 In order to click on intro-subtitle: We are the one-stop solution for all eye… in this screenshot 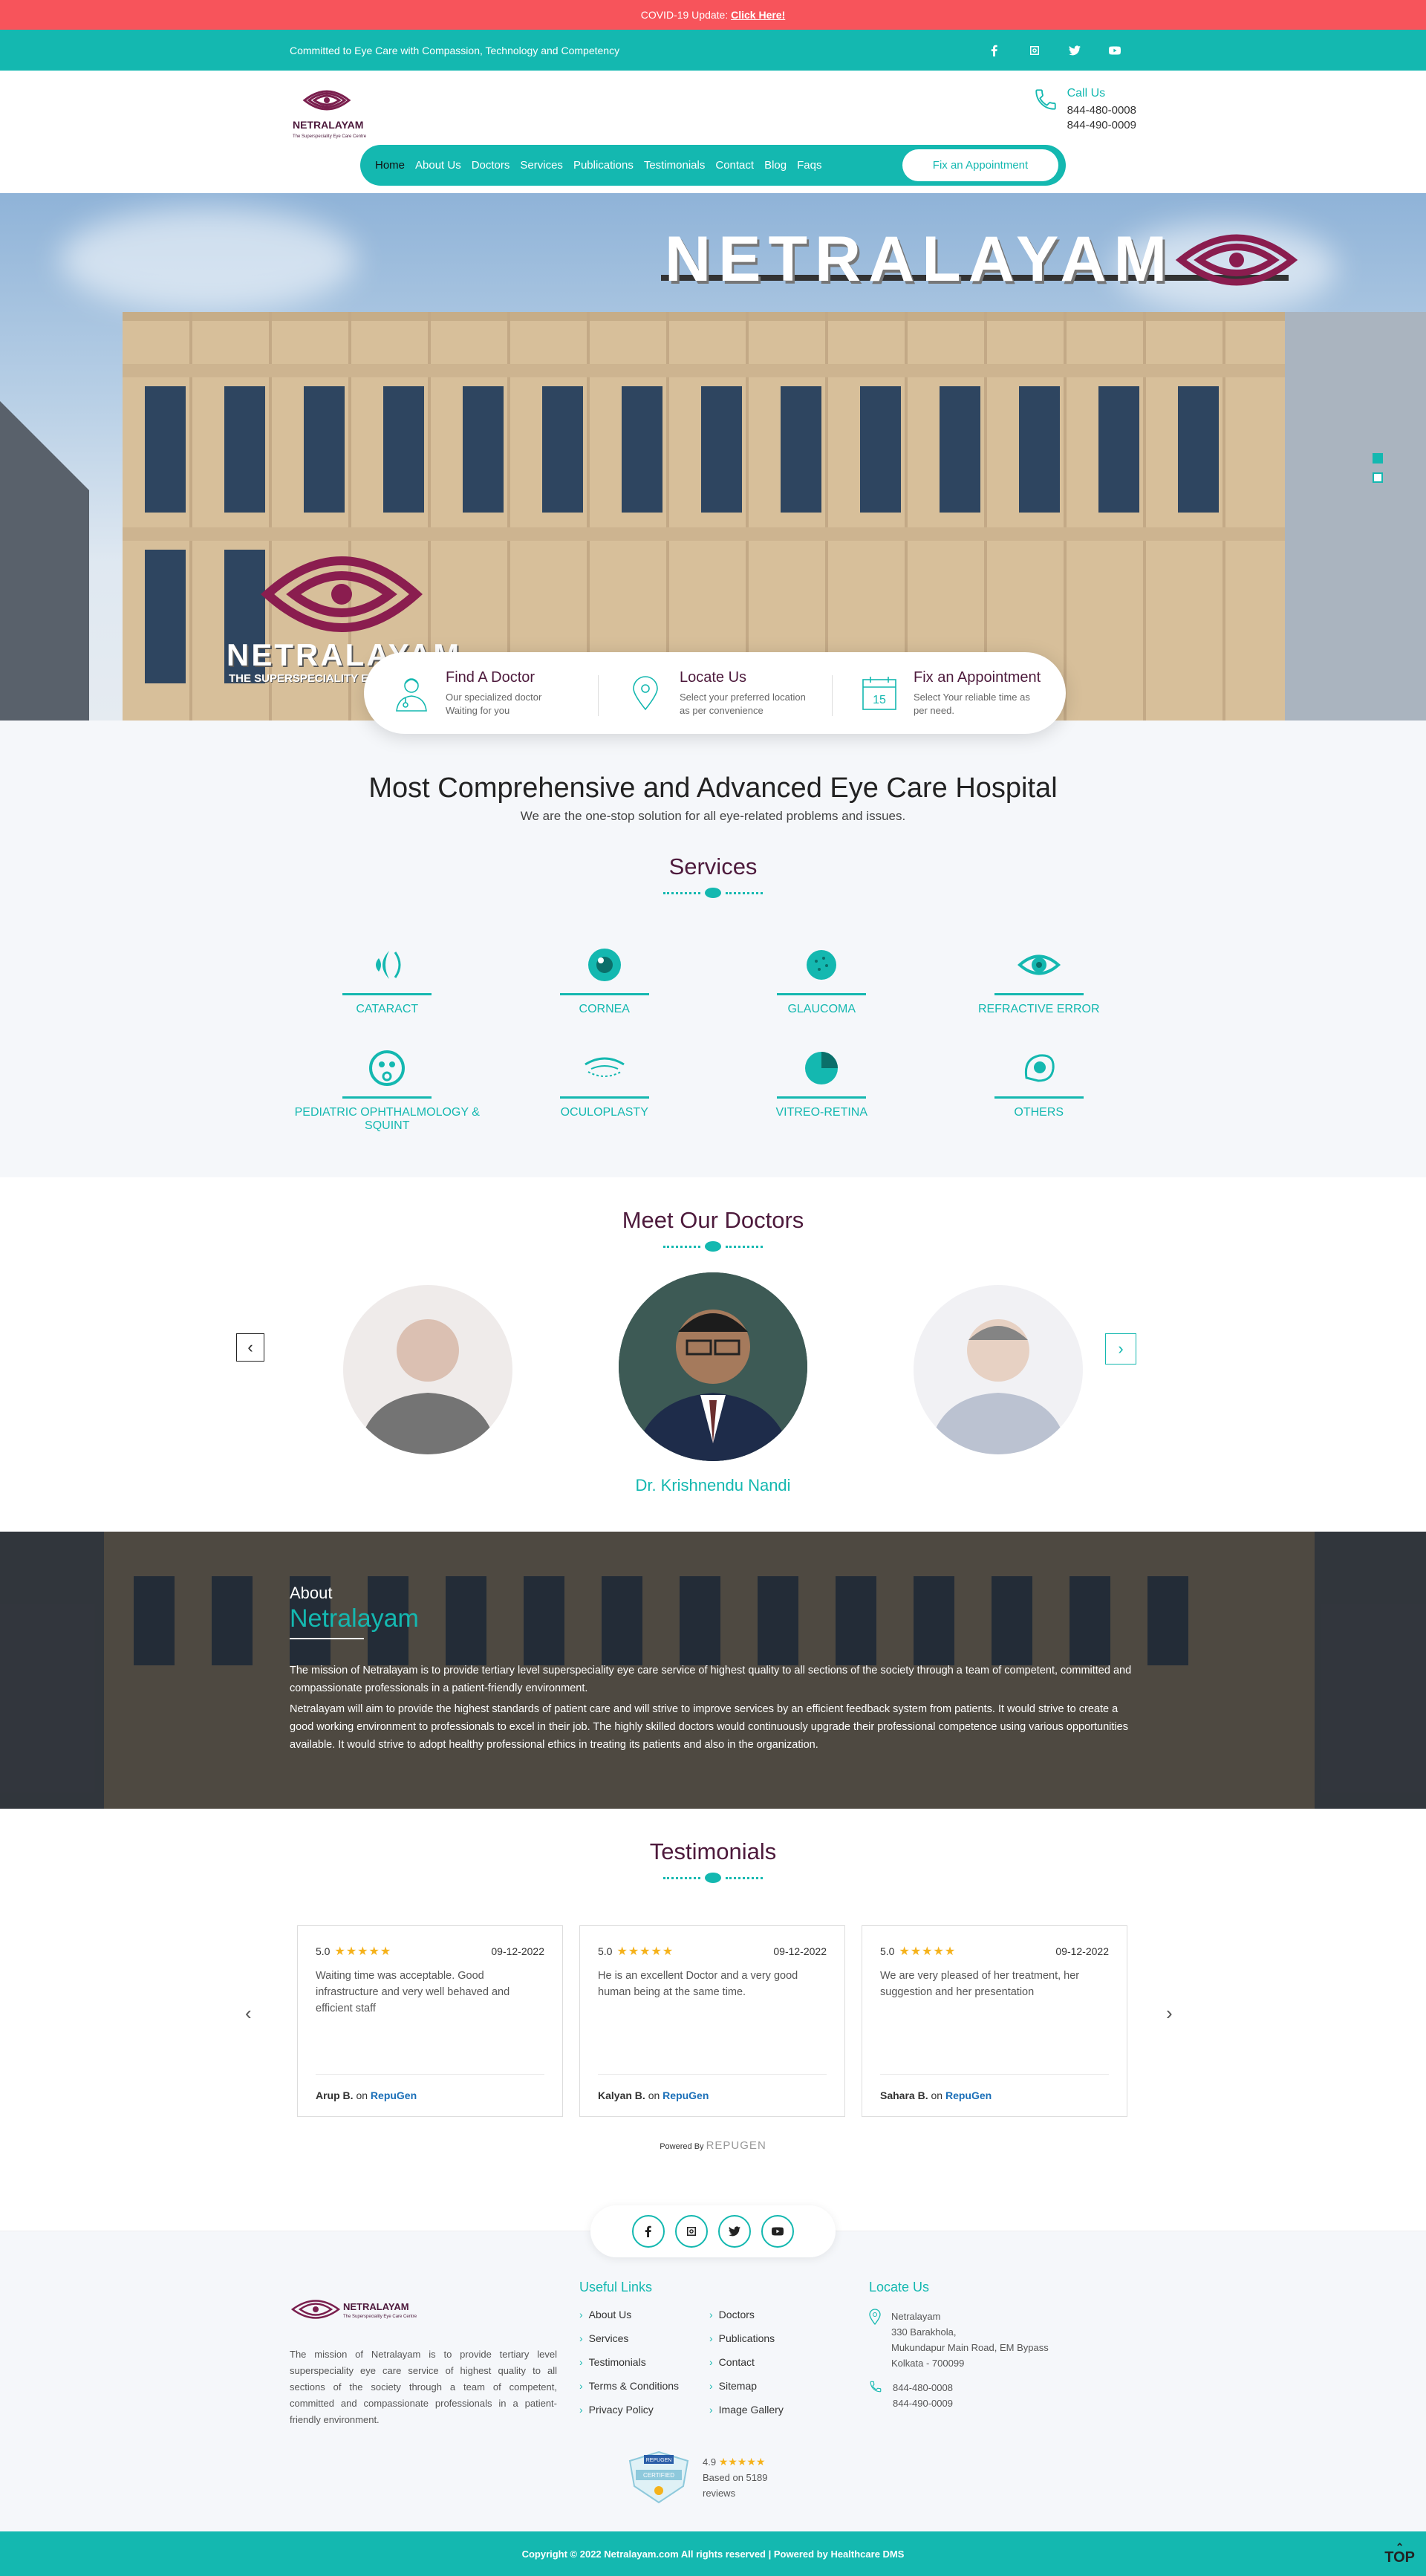, I will do `click(713, 816)`.